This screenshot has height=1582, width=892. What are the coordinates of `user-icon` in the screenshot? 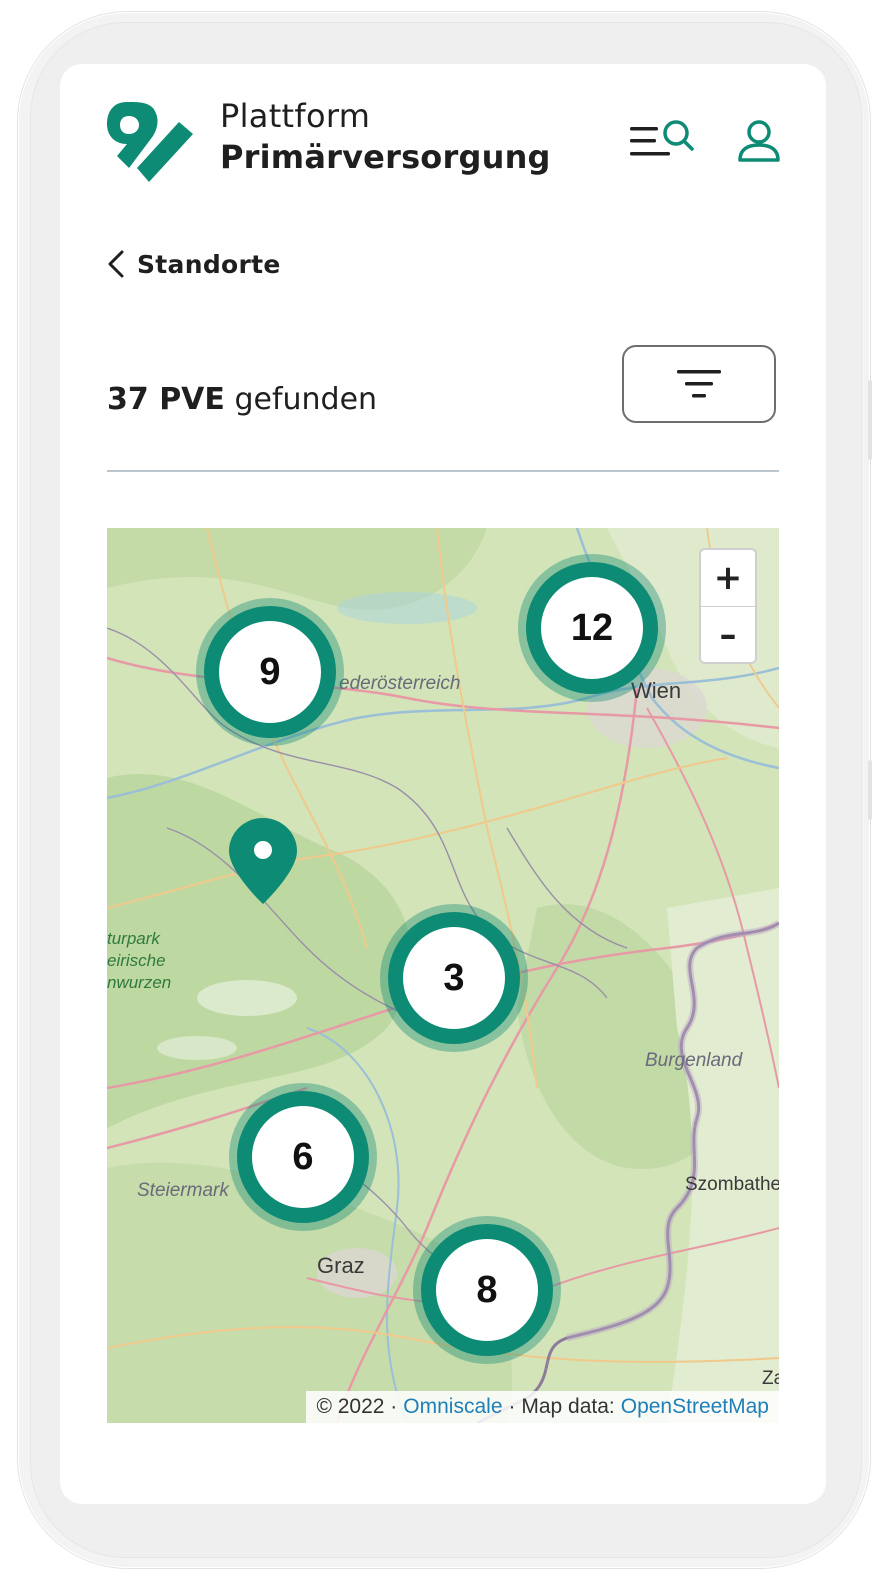 It's located at (759, 141).